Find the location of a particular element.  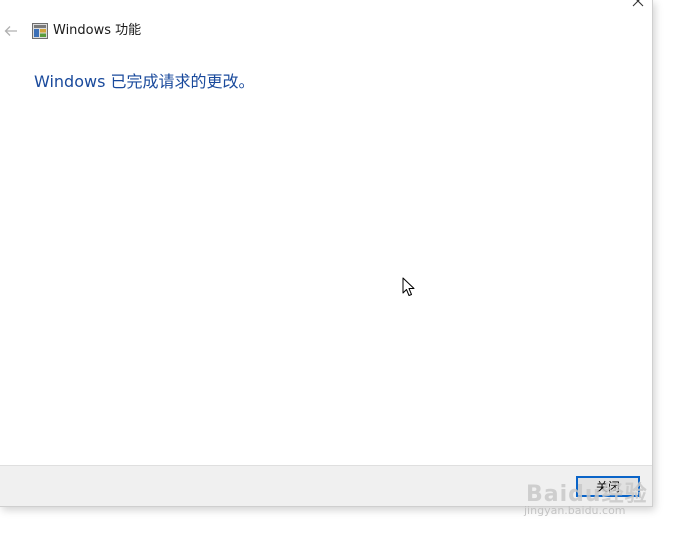

close-button: 关闭 is located at coordinates (608, 486).